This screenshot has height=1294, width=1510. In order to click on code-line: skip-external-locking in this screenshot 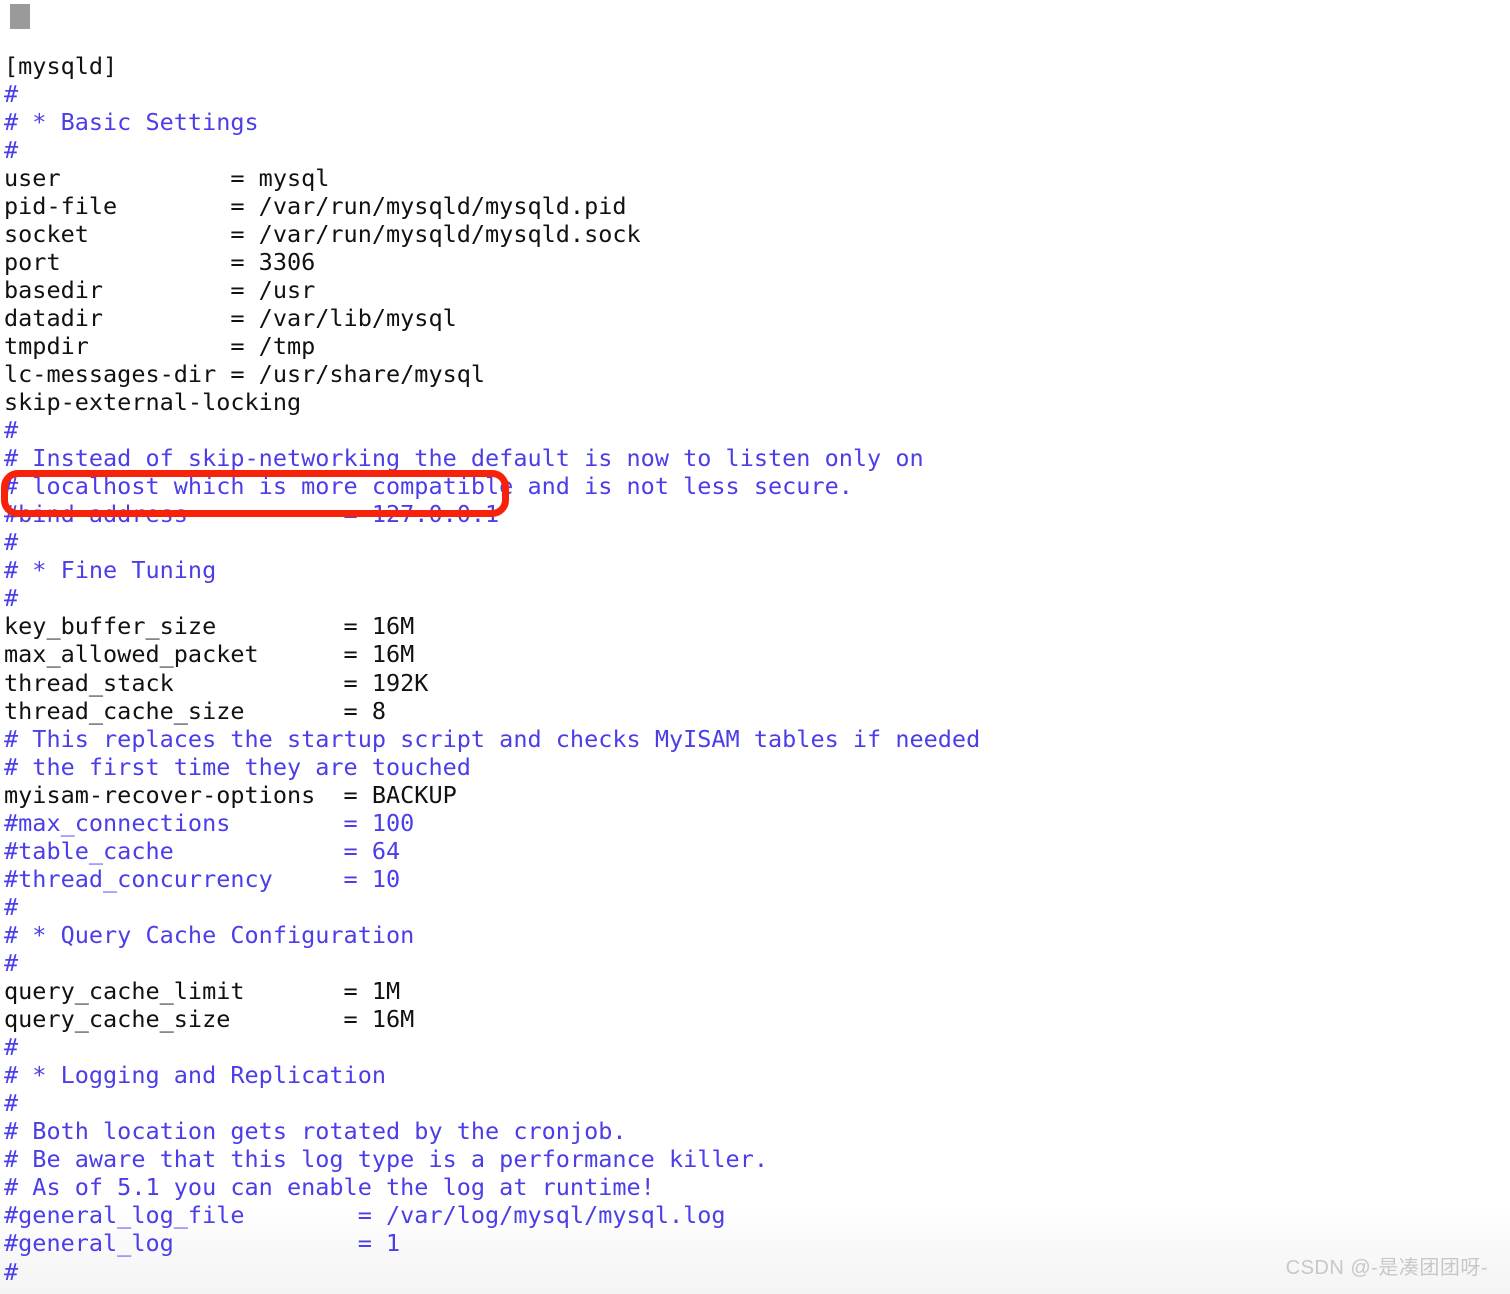, I will do `click(153, 402)`.